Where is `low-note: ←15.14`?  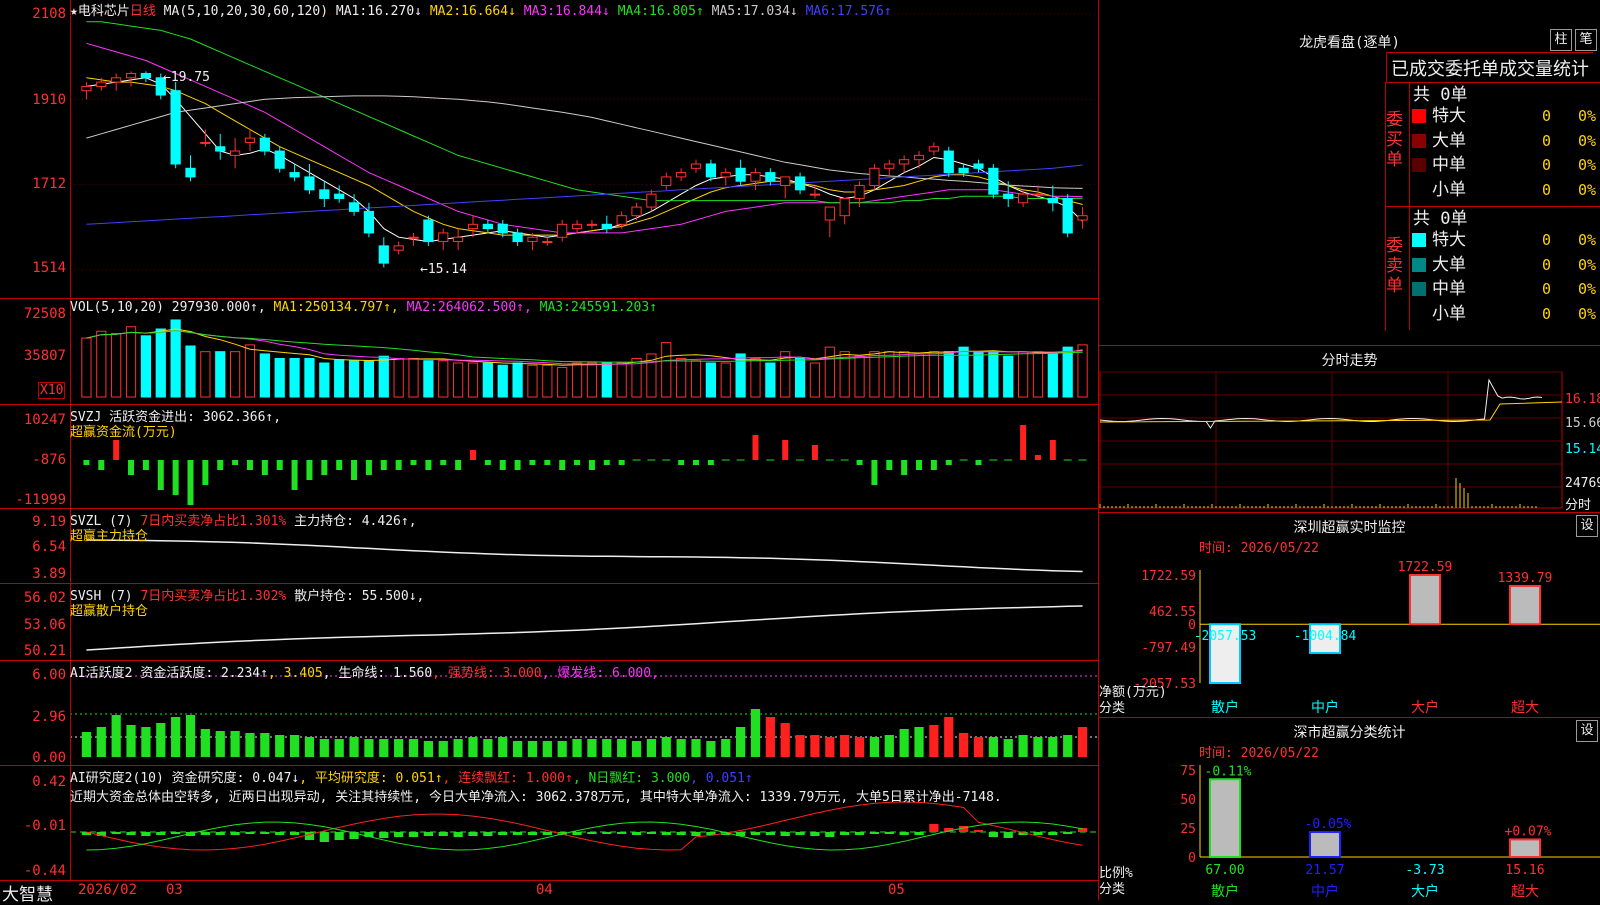
low-note: ←15.14 is located at coordinates (443, 269).